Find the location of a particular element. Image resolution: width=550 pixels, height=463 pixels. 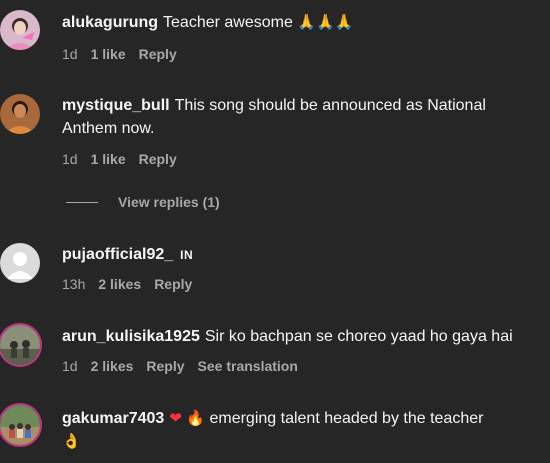

comment-username: mystique_bull is located at coordinates (116, 105).